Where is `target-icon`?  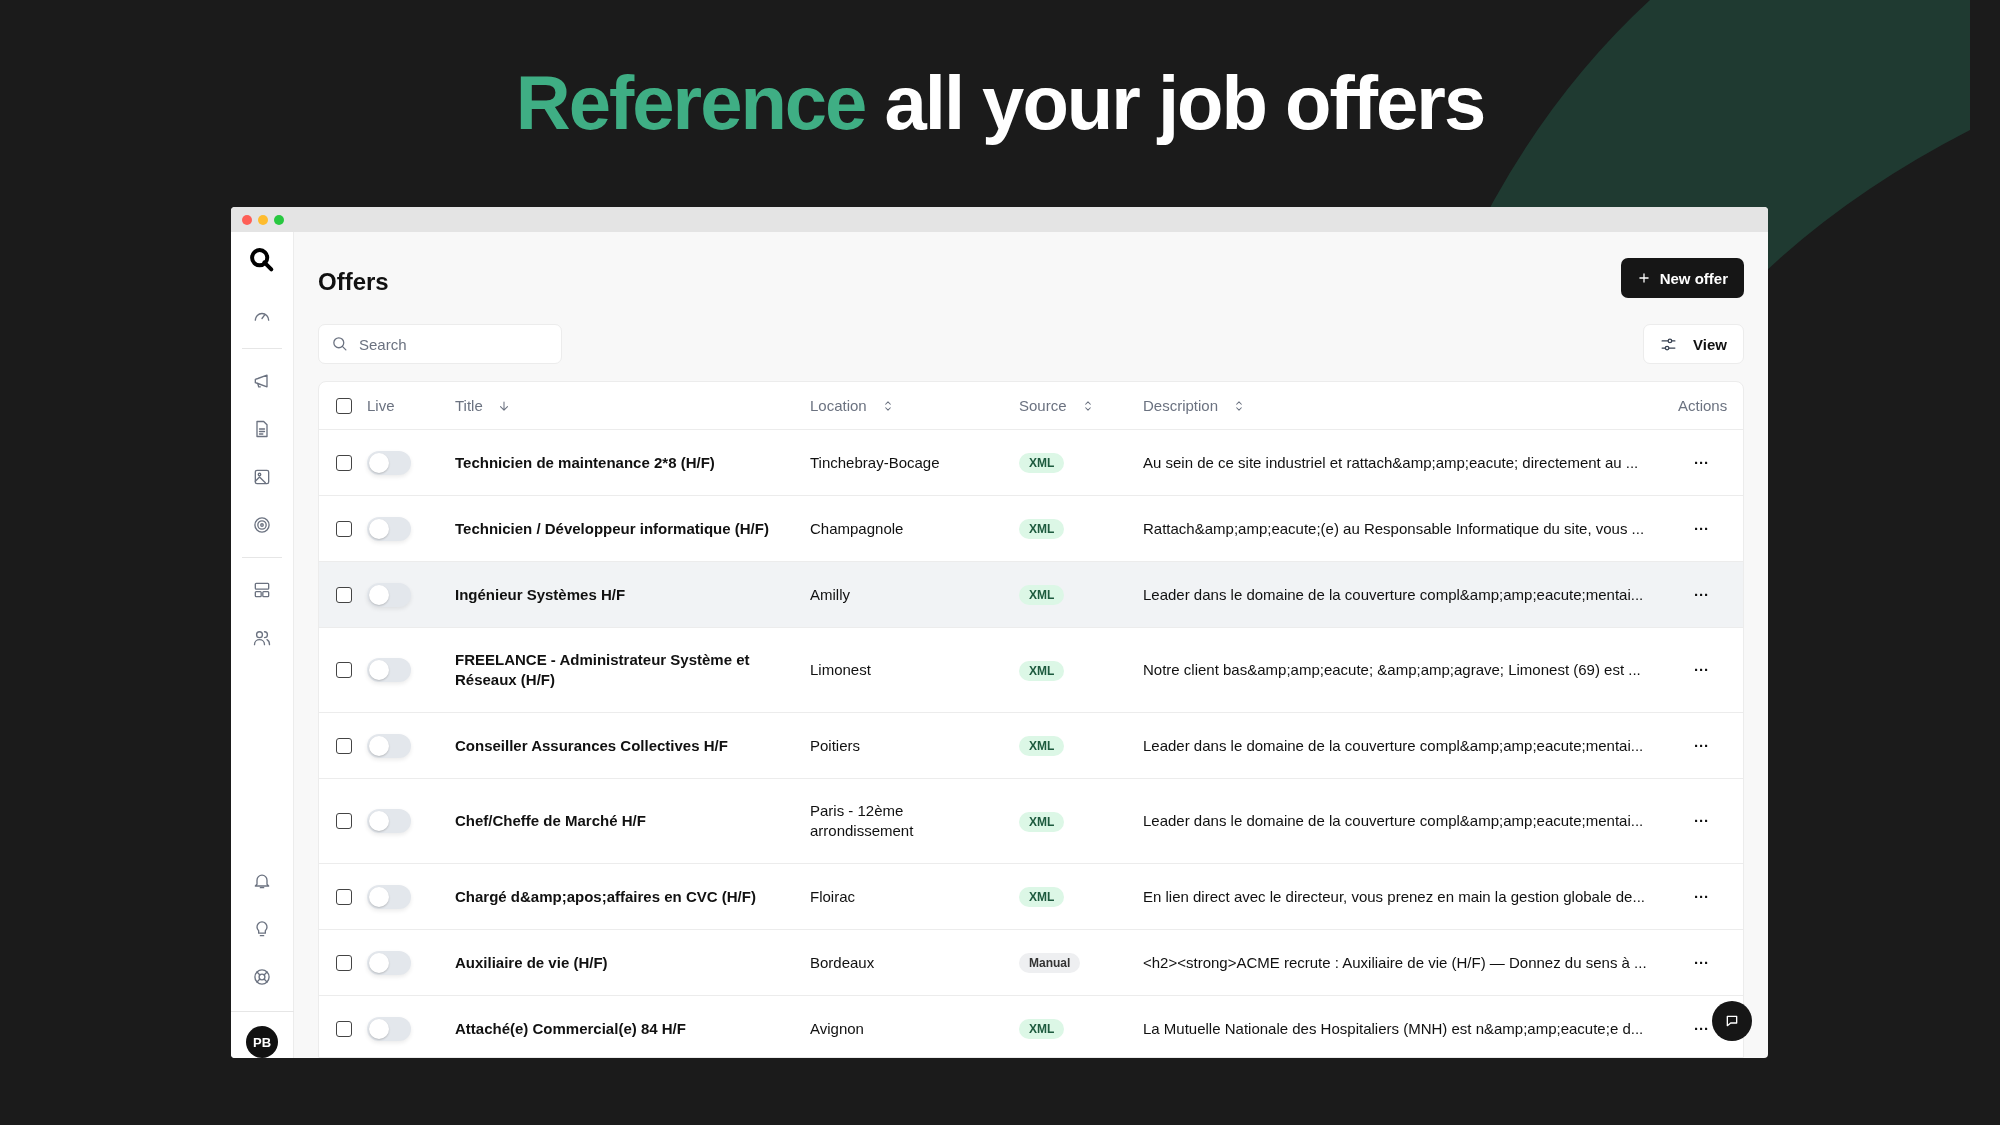 target-icon is located at coordinates (262, 525).